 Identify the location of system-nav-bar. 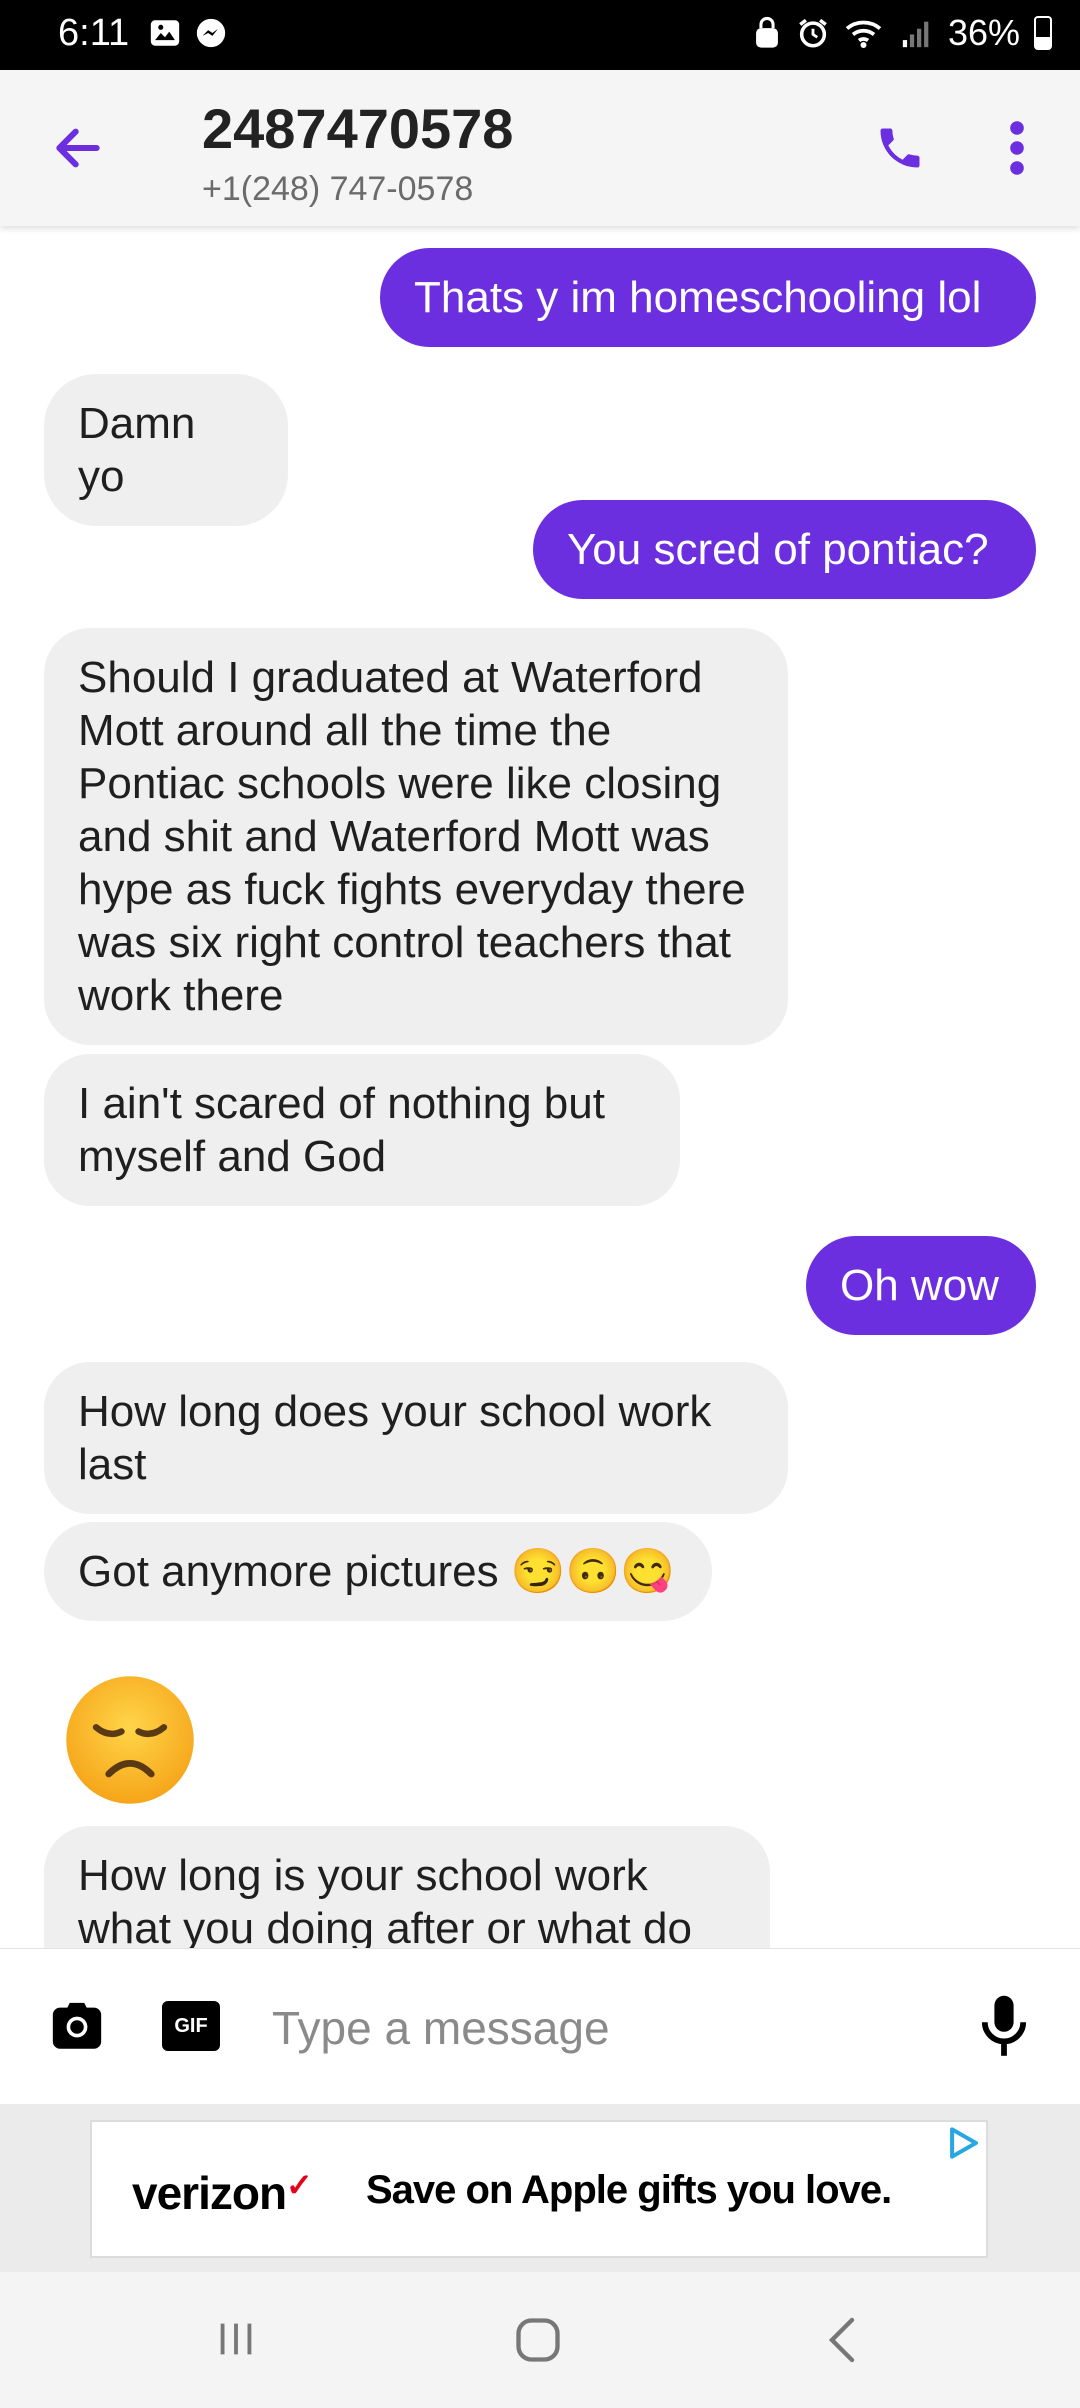
(540, 2340).